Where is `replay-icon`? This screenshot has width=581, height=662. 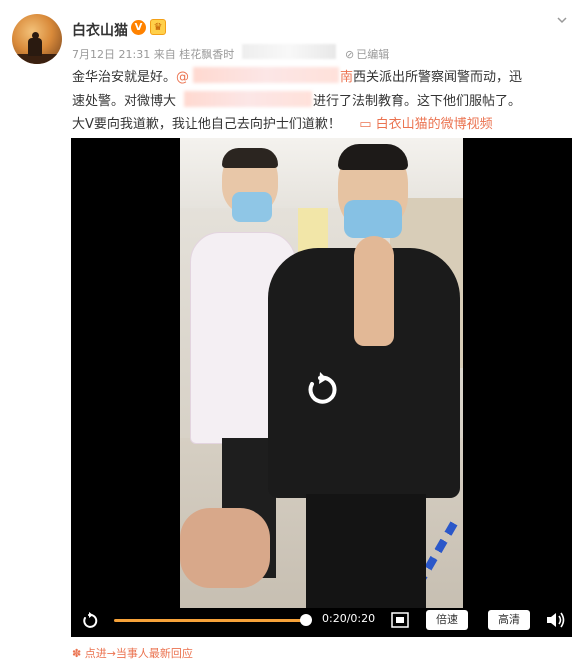 replay-icon is located at coordinates (320, 390).